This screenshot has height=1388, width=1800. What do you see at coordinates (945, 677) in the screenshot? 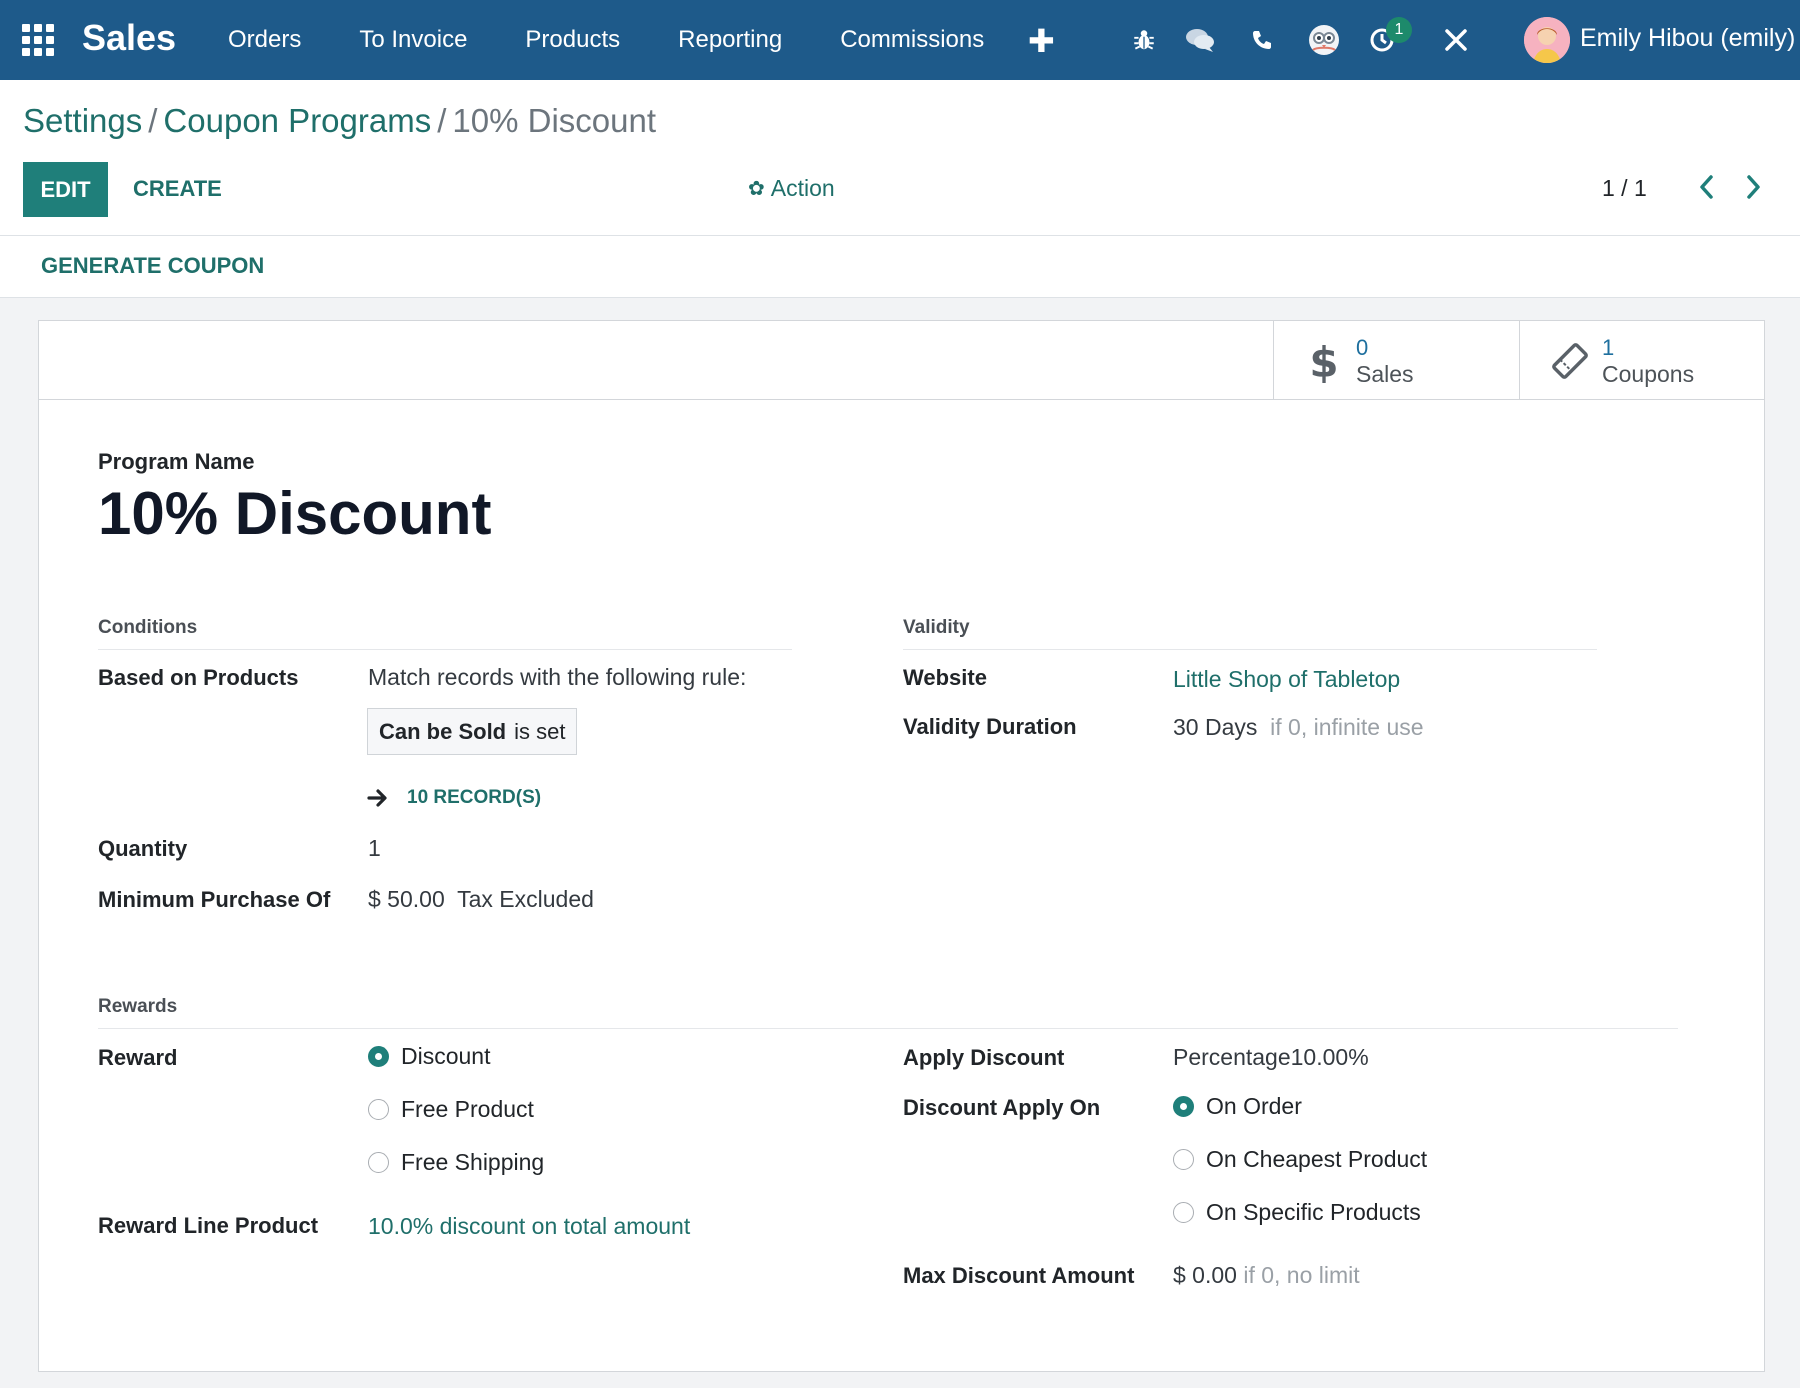
I see `website-label: Website` at bounding box center [945, 677].